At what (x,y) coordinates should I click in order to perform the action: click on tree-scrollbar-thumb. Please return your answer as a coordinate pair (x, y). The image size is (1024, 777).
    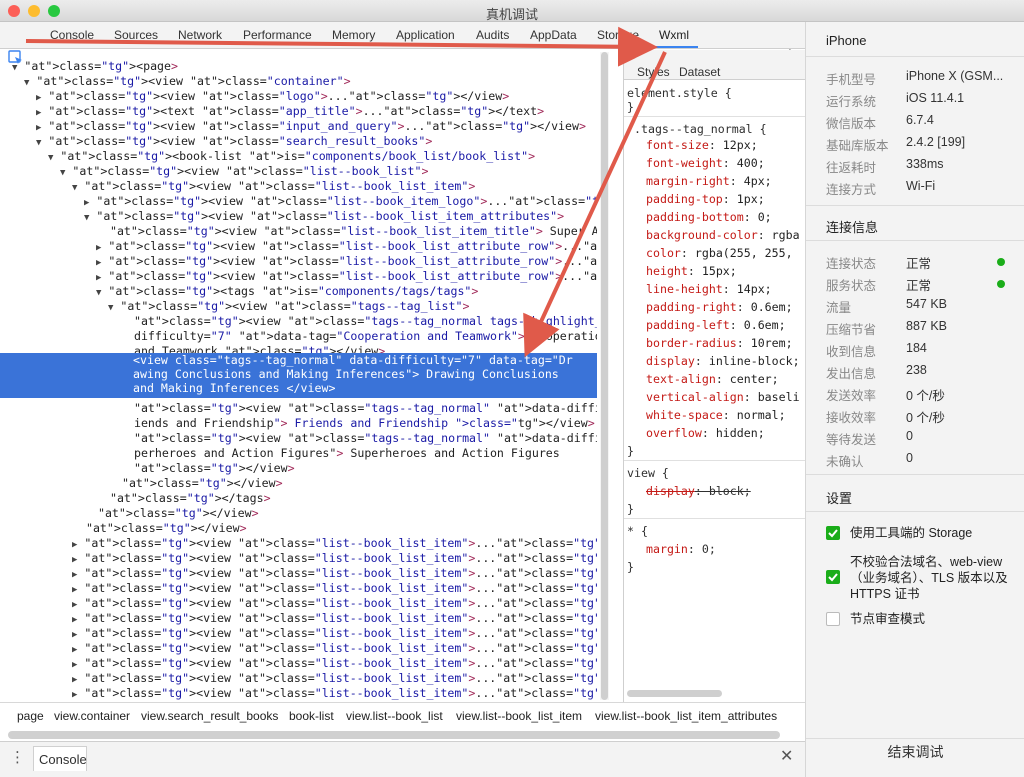
    Looking at the image, I should click on (604, 376).